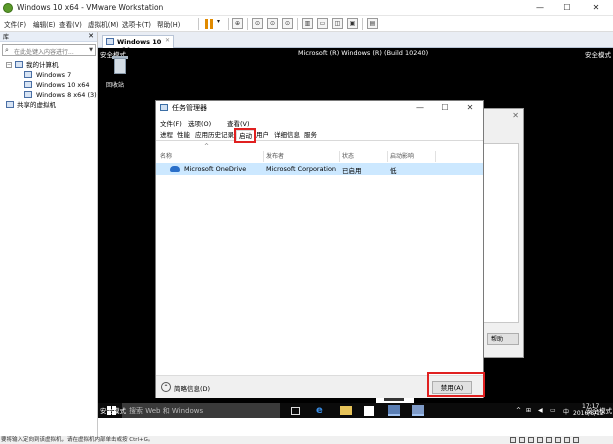  What do you see at coordinates (91, 50) in the screenshot?
I see `chevron-down-icon: ▼` at bounding box center [91, 50].